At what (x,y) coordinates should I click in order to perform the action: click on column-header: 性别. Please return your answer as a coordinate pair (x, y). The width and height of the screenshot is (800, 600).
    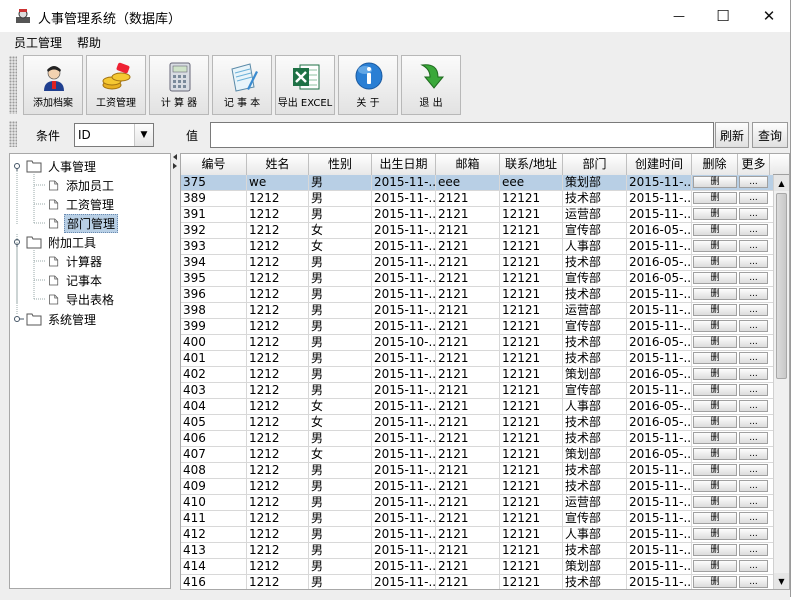
    Looking at the image, I should click on (340, 164).